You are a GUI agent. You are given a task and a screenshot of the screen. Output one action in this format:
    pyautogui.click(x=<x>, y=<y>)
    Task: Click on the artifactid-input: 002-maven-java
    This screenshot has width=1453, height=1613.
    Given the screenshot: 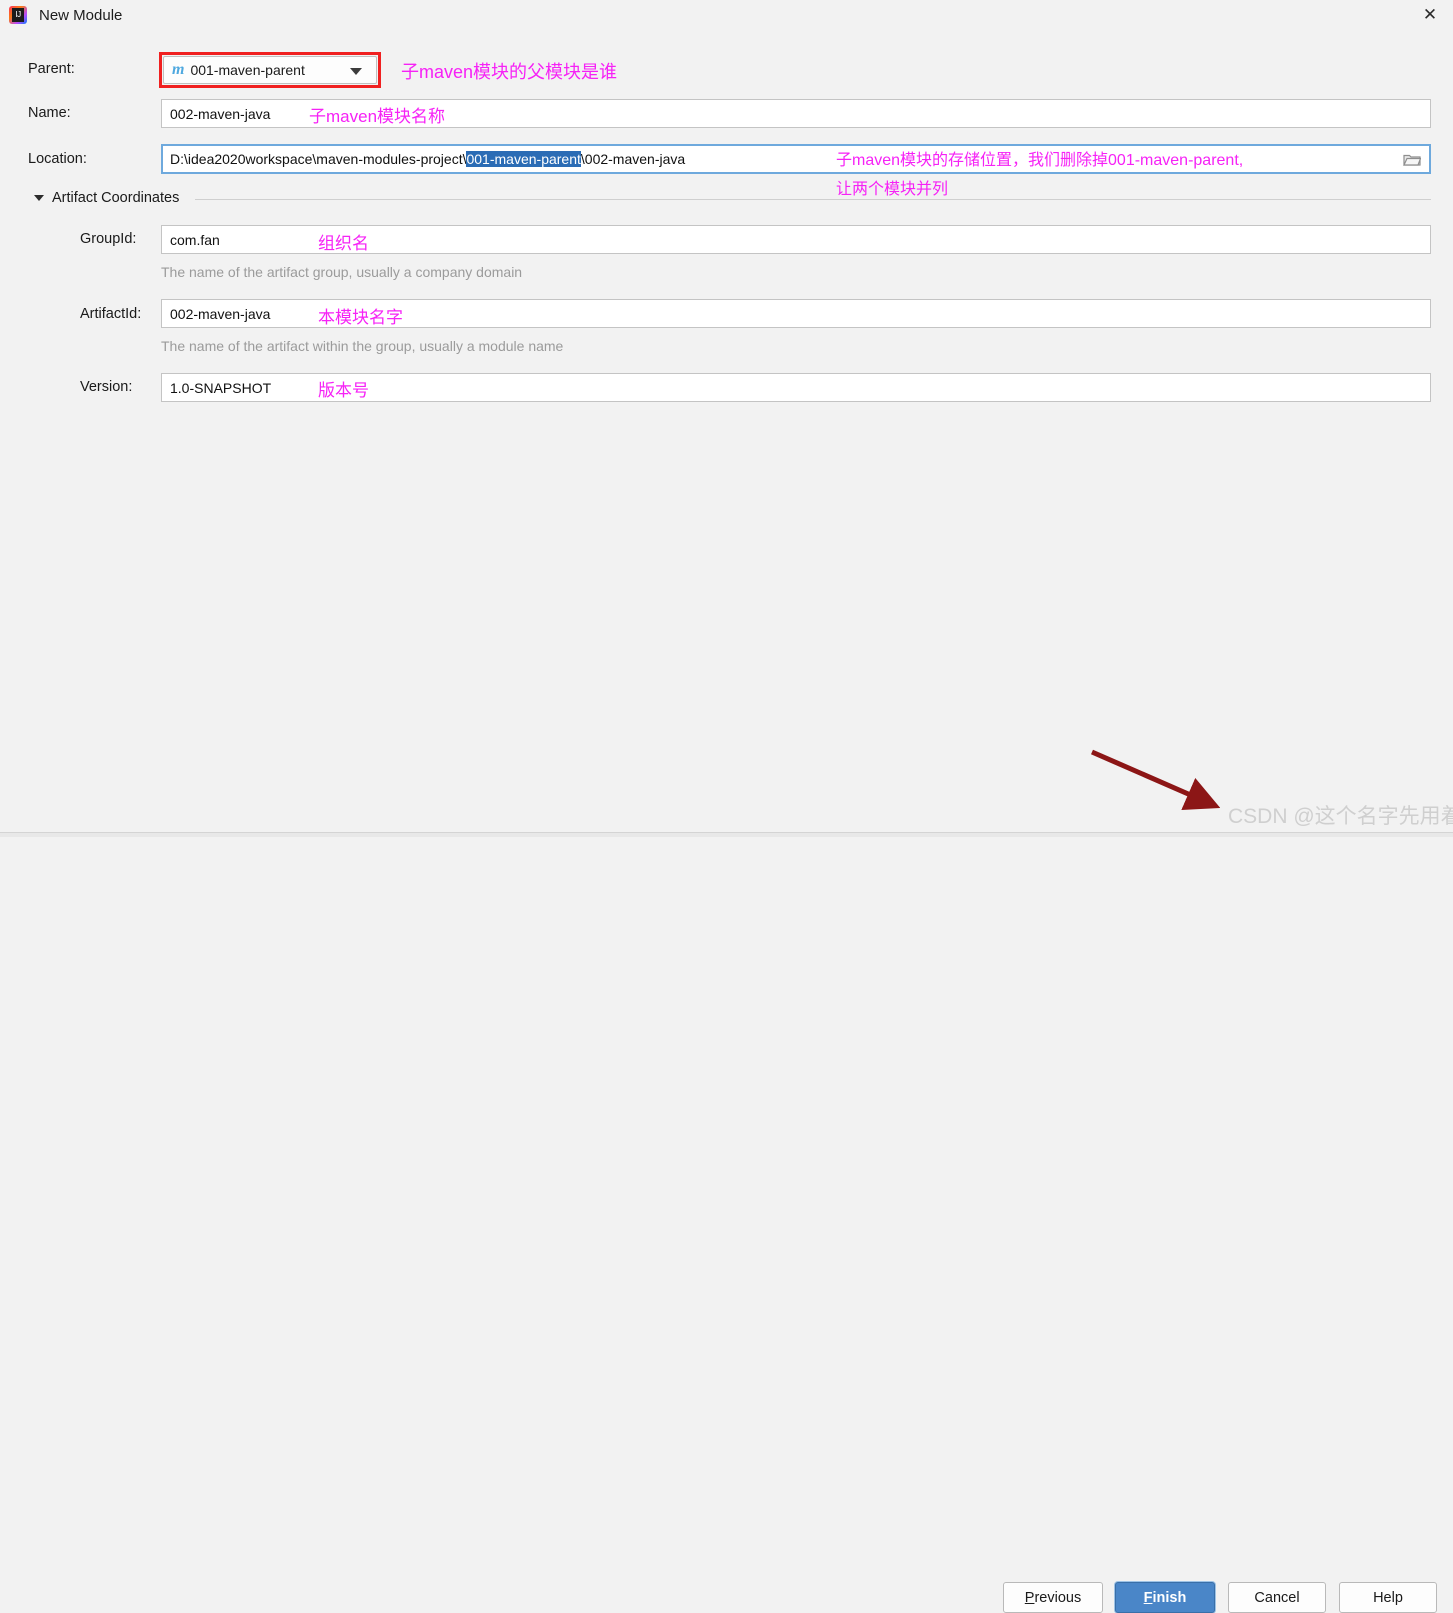 What is the action you would take?
    pyautogui.click(x=796, y=313)
    